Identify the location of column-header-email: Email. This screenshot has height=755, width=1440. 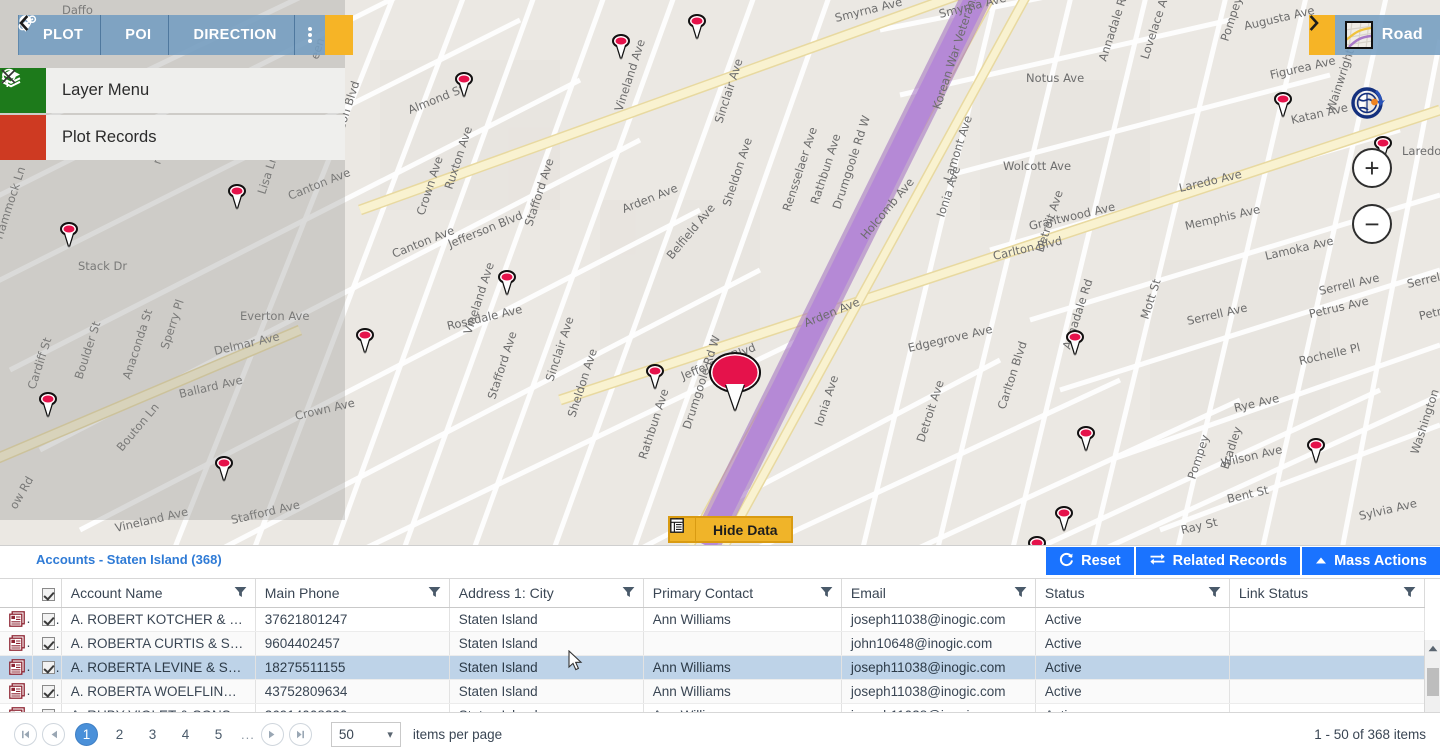
(938, 593).